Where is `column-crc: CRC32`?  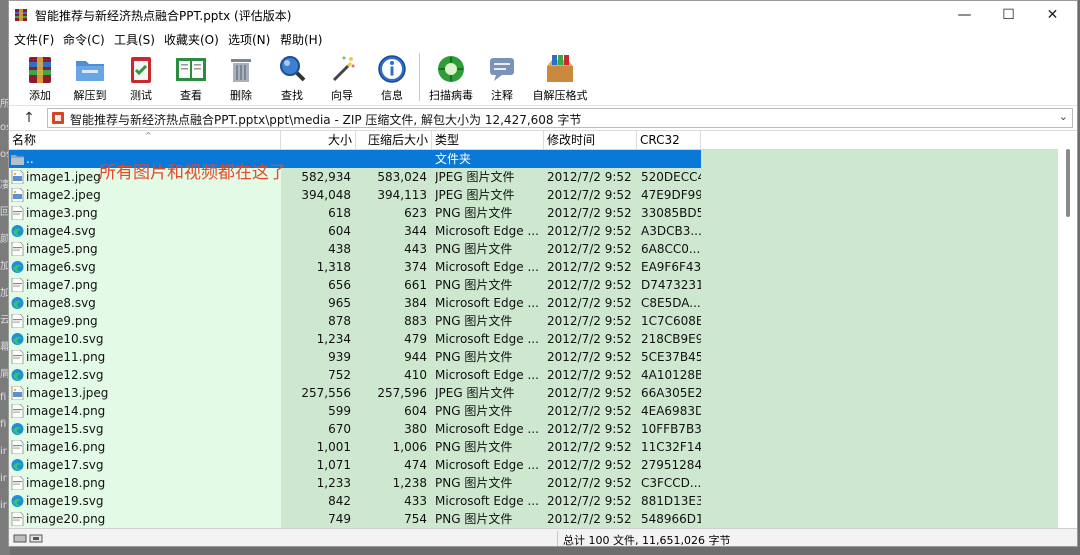
column-crc: CRC32 is located at coordinates (669, 140).